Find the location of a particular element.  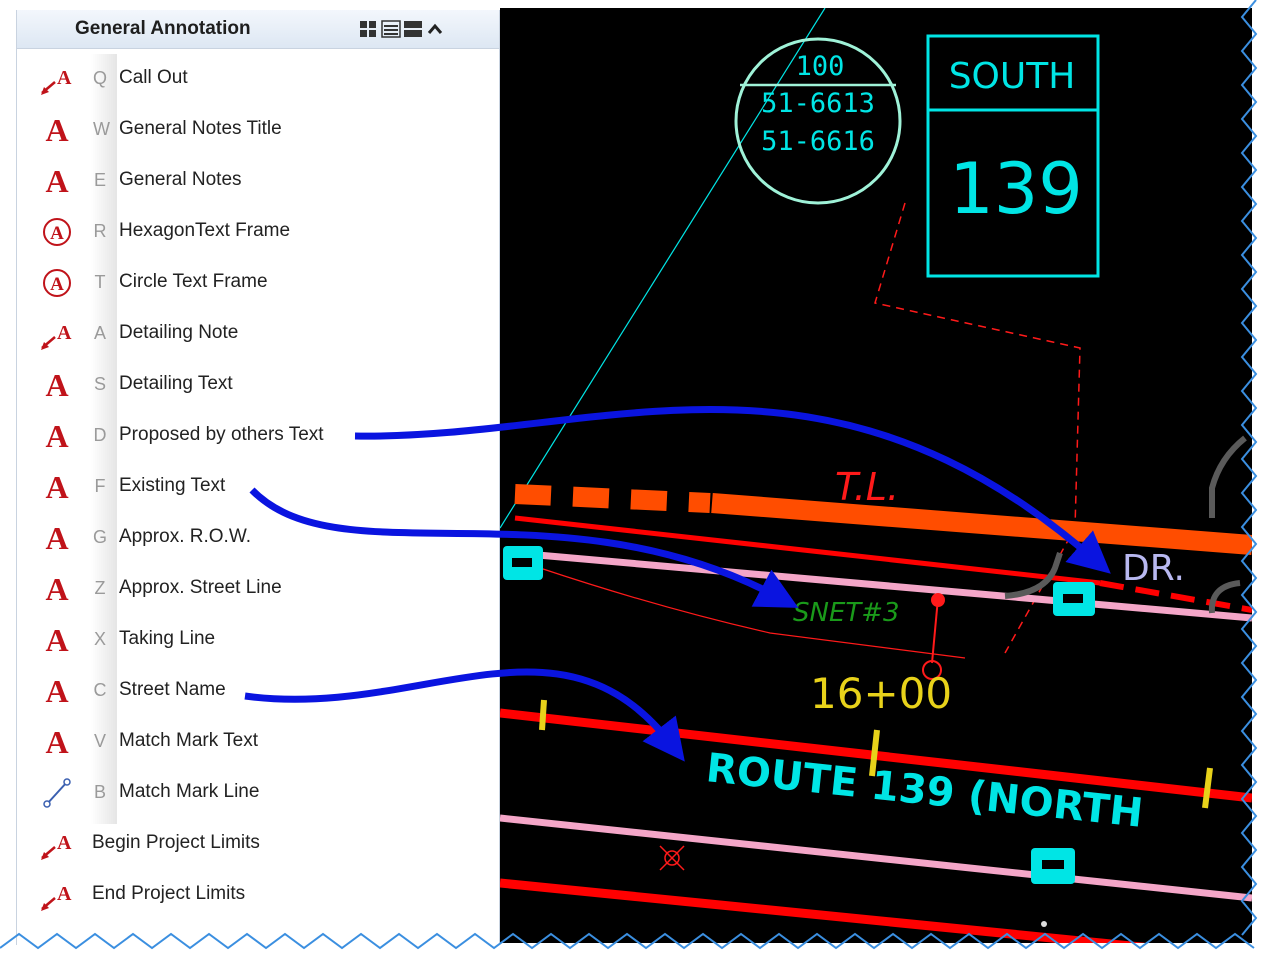

shortcut-key: D is located at coordinates (100, 435).